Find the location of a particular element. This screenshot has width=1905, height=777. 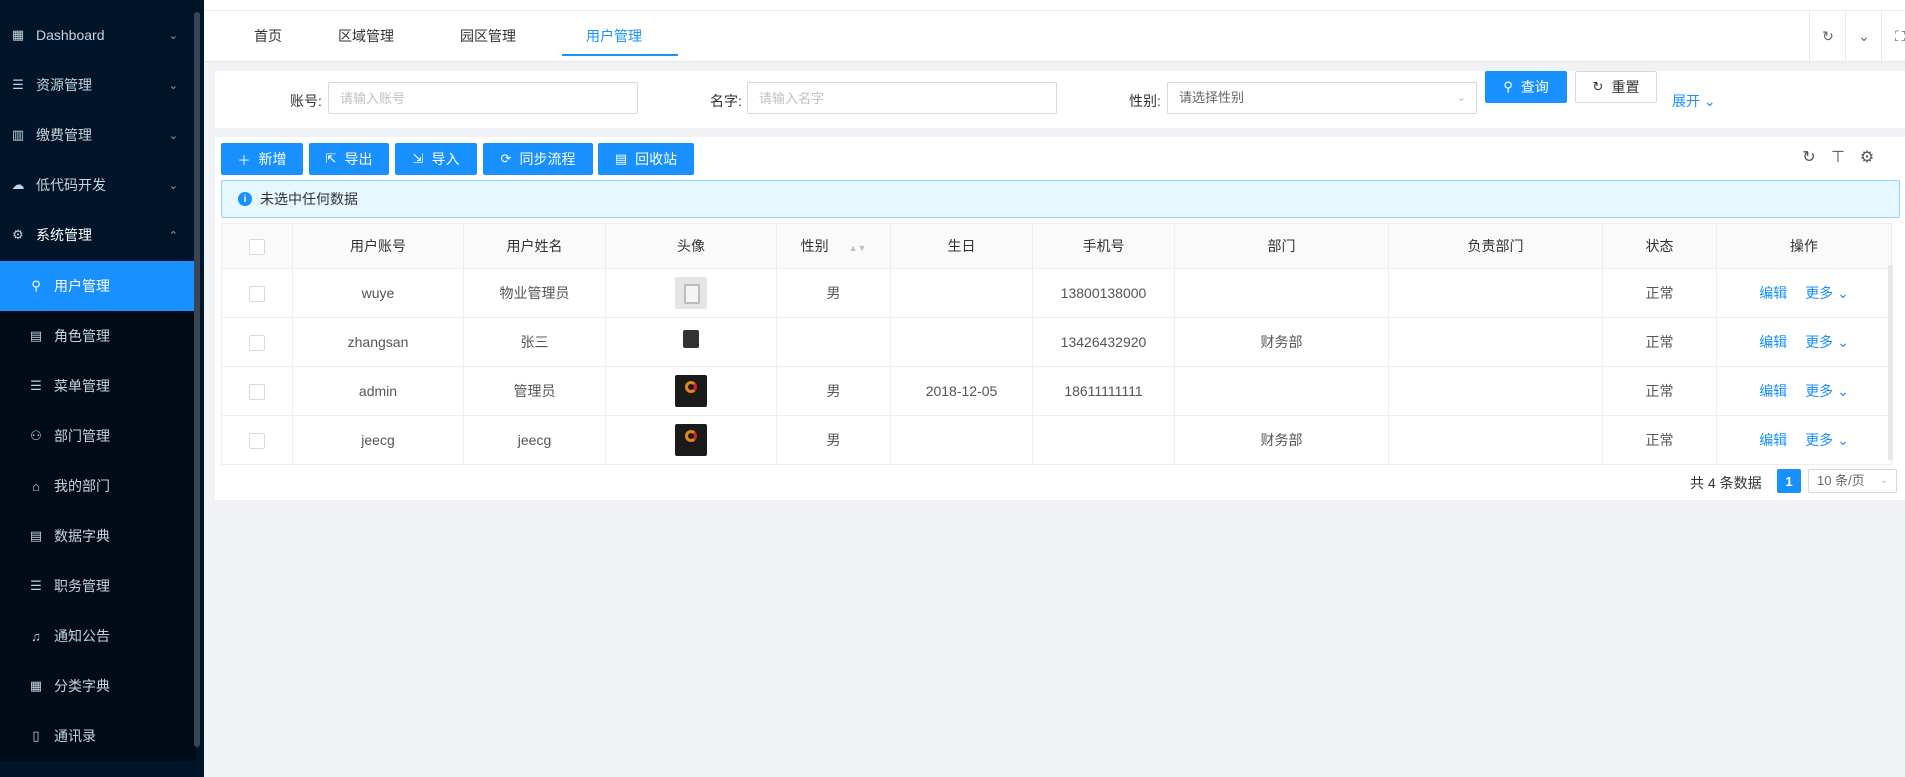

gender-select: 请选择性别 ⌄ is located at coordinates (1322, 98).